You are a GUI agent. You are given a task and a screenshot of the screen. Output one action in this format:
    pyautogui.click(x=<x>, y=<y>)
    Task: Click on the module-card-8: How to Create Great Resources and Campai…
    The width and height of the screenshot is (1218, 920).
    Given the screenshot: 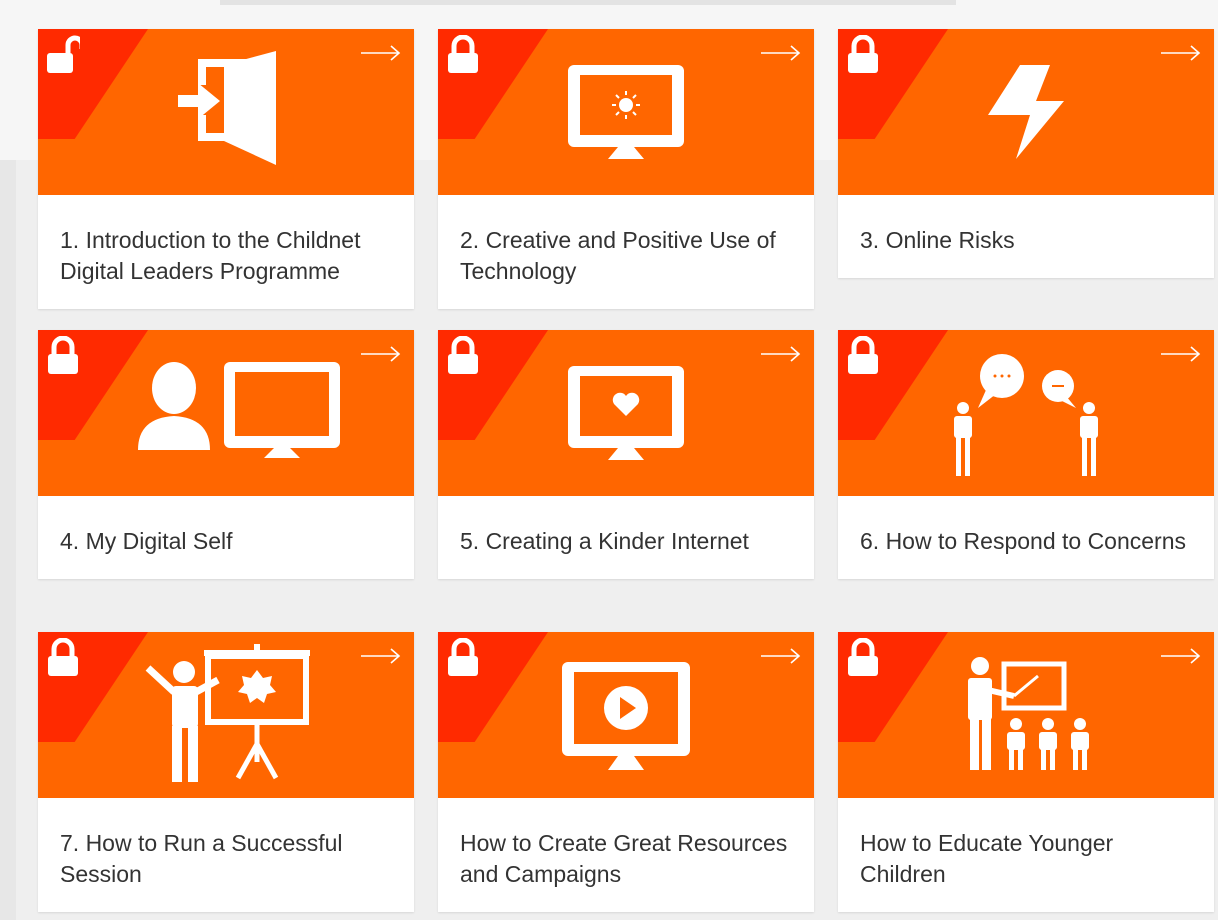 What is the action you would take?
    pyautogui.click(x=626, y=772)
    